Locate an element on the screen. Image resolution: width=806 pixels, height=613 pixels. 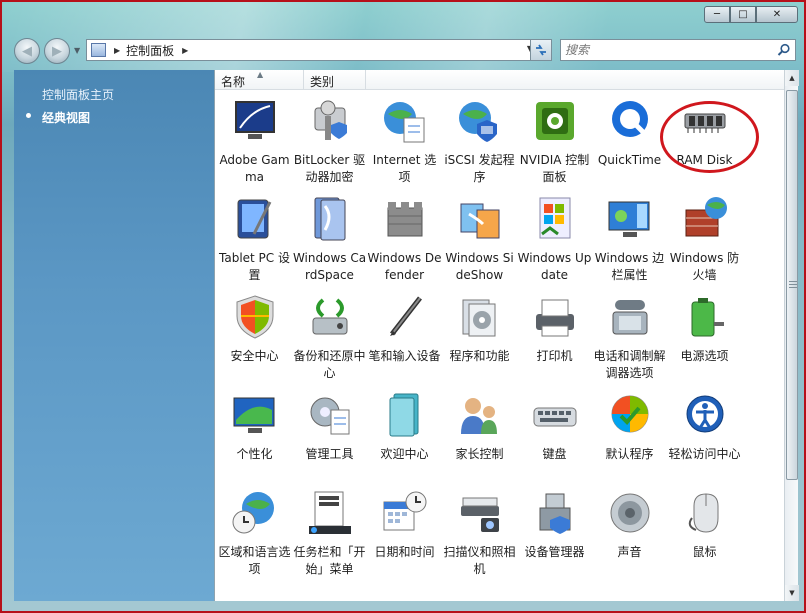
control-panel-item: 打印机 is located at coordinates (554, 337).